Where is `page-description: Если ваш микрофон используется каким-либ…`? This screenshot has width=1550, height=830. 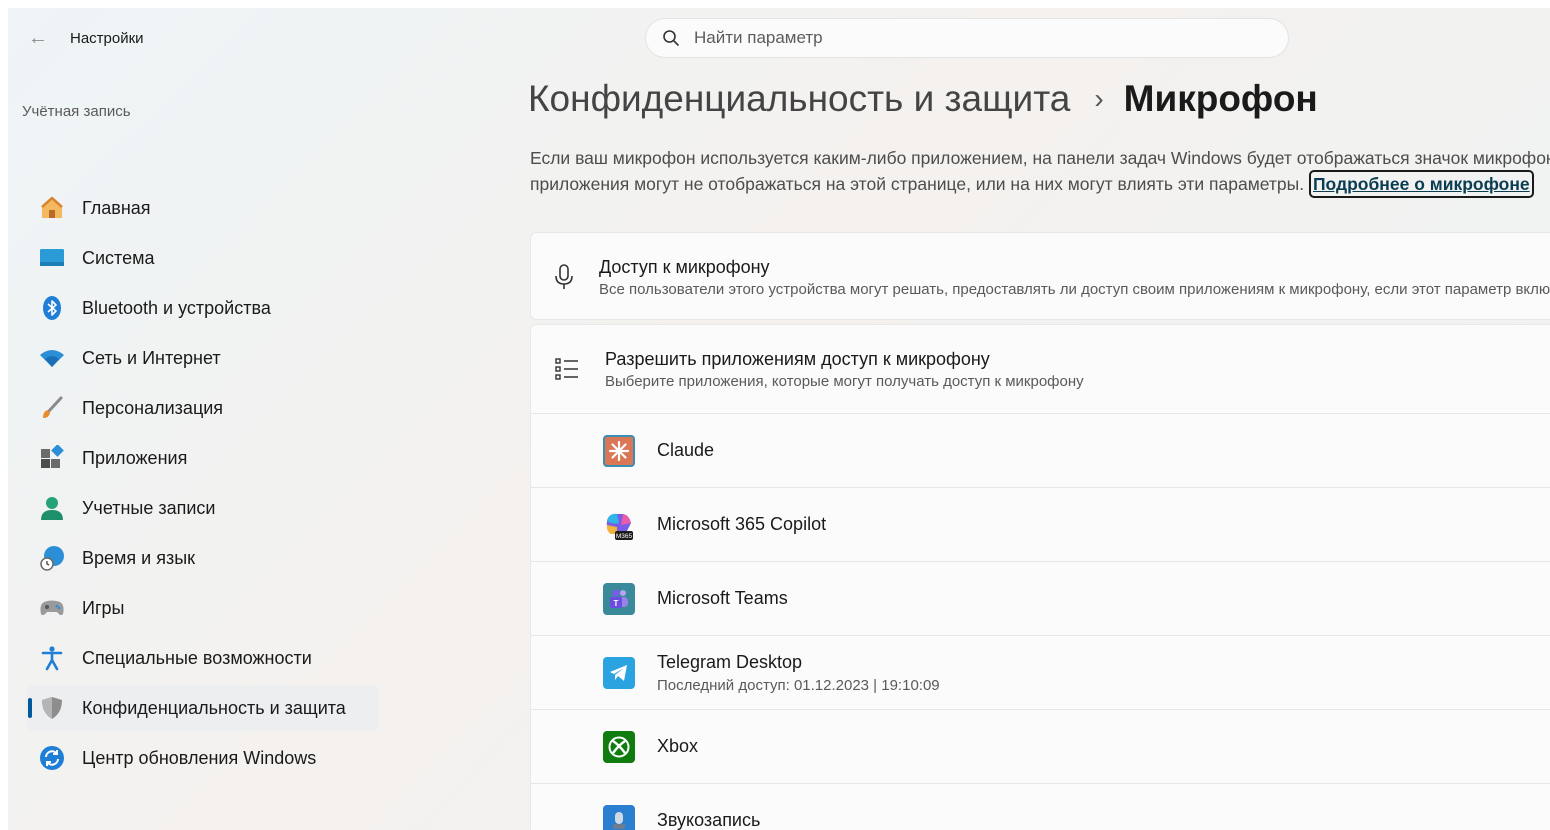
page-description: Если ваш микрофон используется каким-либ… is located at coordinates (1040, 172).